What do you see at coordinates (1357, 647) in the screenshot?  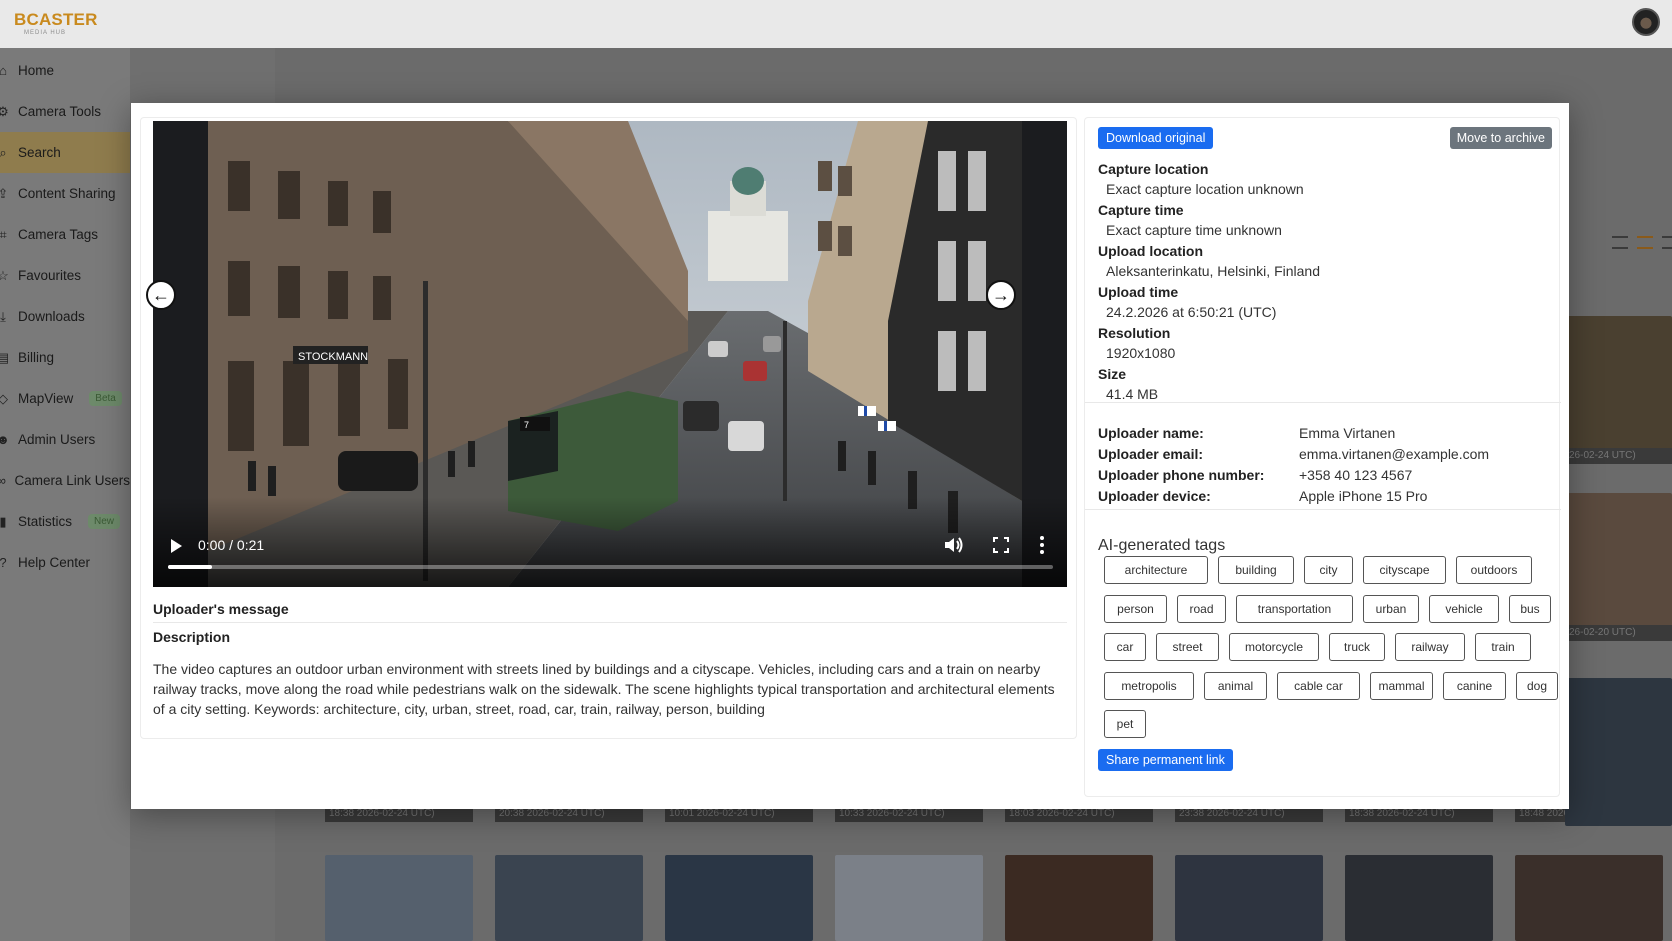 I see `tag-chip: truck` at bounding box center [1357, 647].